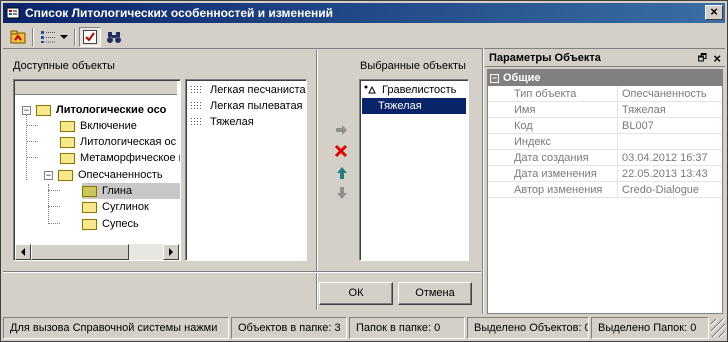  What do you see at coordinates (370, 89) in the screenshot?
I see `tree-node-icon` at bounding box center [370, 89].